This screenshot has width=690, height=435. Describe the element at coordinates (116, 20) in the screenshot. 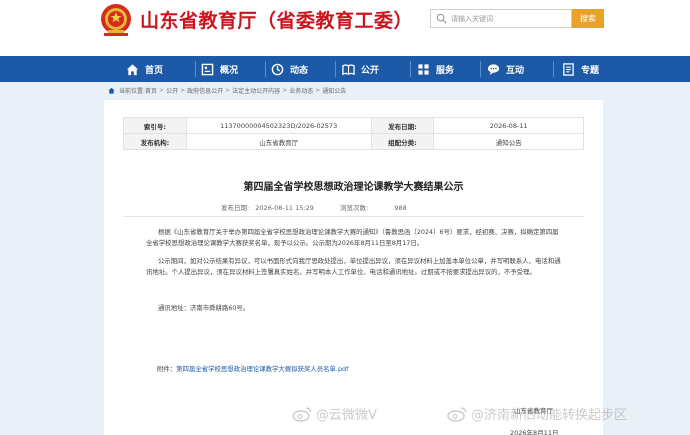

I see `national-emblem-icon` at that location.